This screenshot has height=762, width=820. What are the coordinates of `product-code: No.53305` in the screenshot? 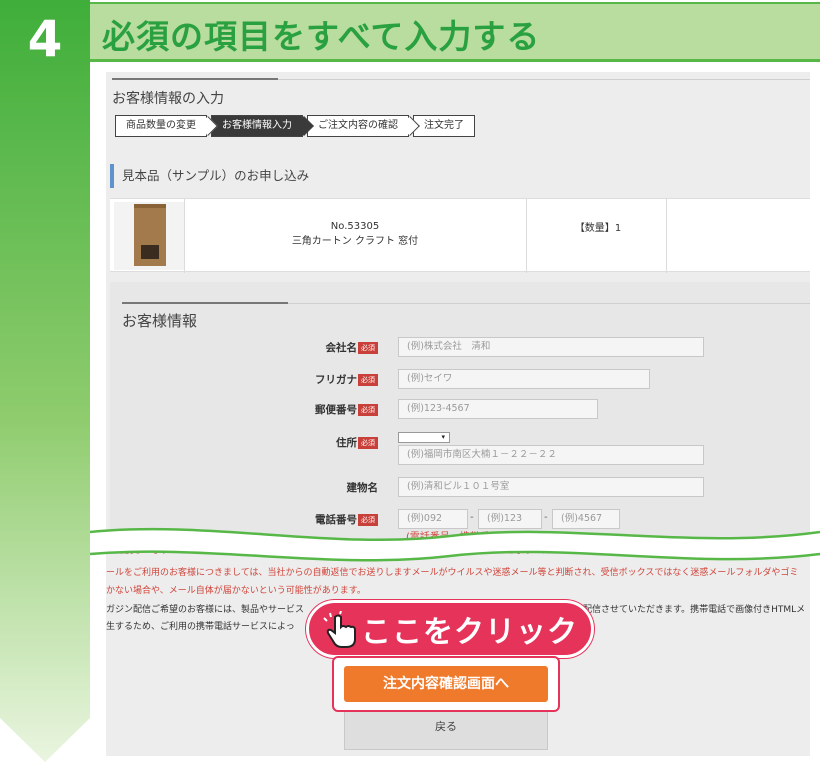 It's located at (355, 226).